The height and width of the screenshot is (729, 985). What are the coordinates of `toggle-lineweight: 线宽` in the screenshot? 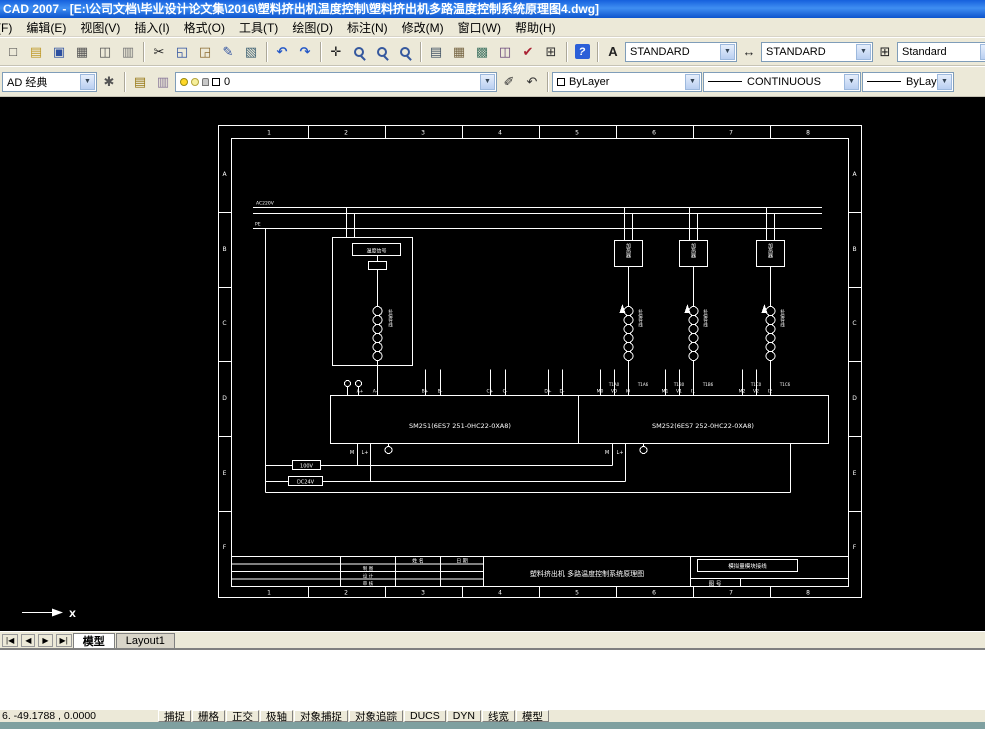 It's located at (498, 716).